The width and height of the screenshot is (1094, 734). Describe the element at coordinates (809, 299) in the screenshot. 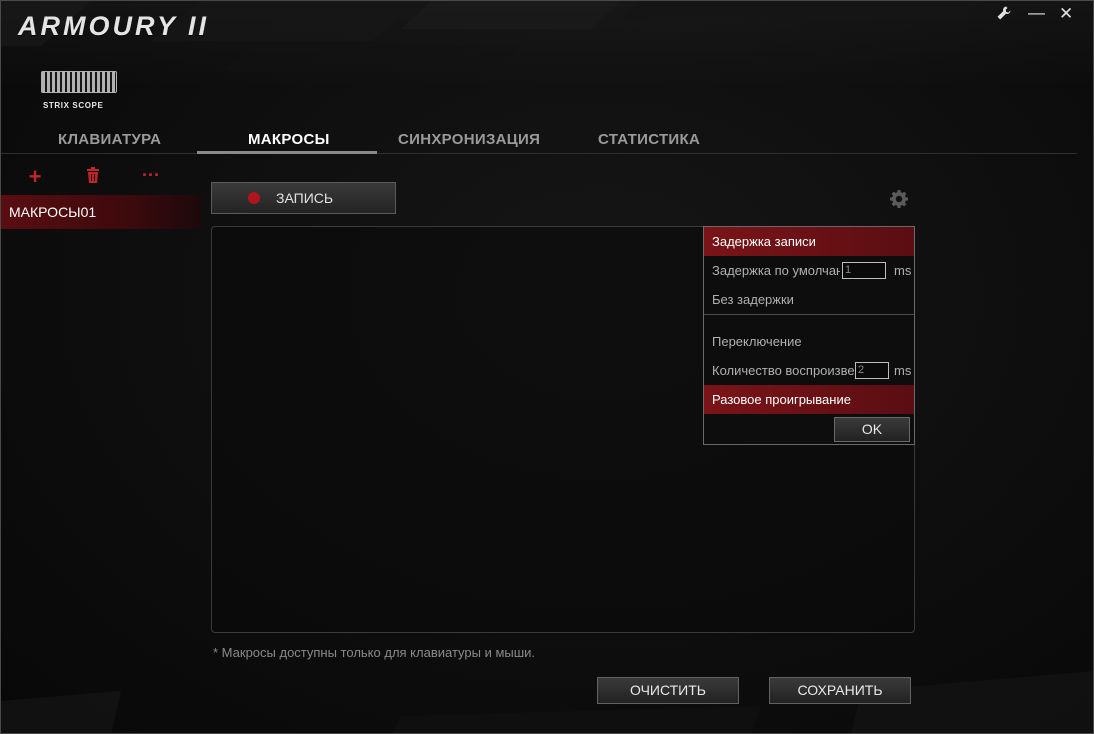

I see `no-delay-option: Без задержки` at that location.